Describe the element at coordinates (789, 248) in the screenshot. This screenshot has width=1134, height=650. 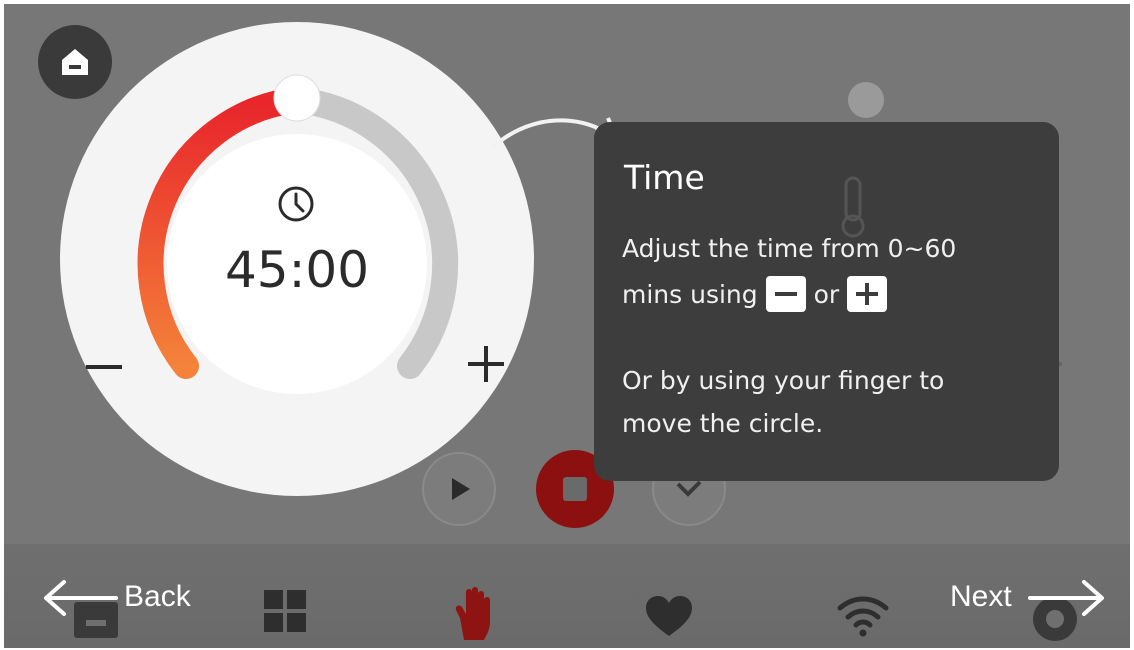
I see `tooltip-line-1: Adjust the time from 0~60` at that location.